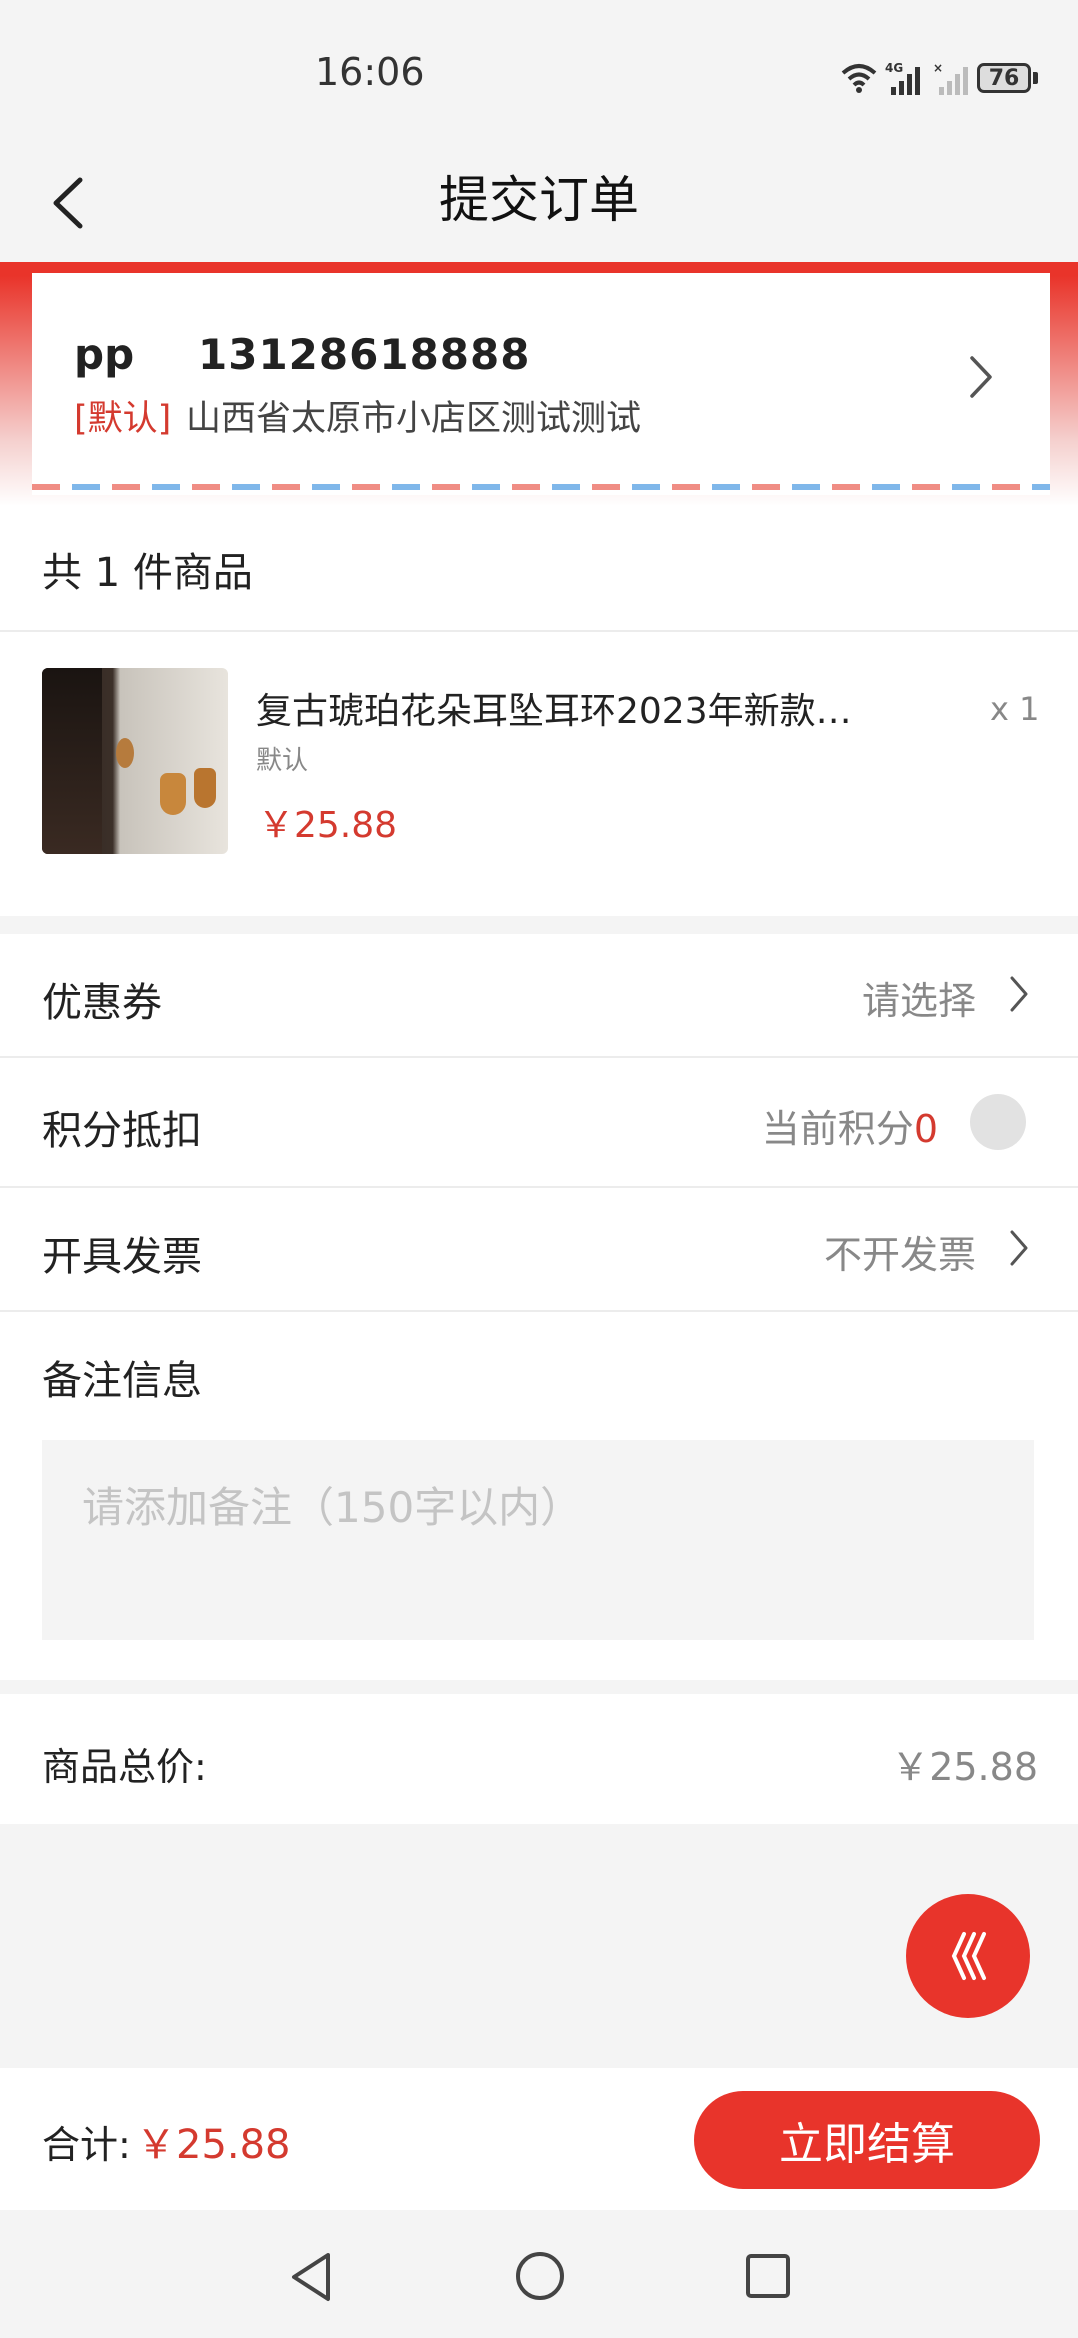 The height and width of the screenshot is (2338, 1078). Describe the element at coordinates (328, 825) in the screenshot. I see `product-price: ￥25.88` at that location.